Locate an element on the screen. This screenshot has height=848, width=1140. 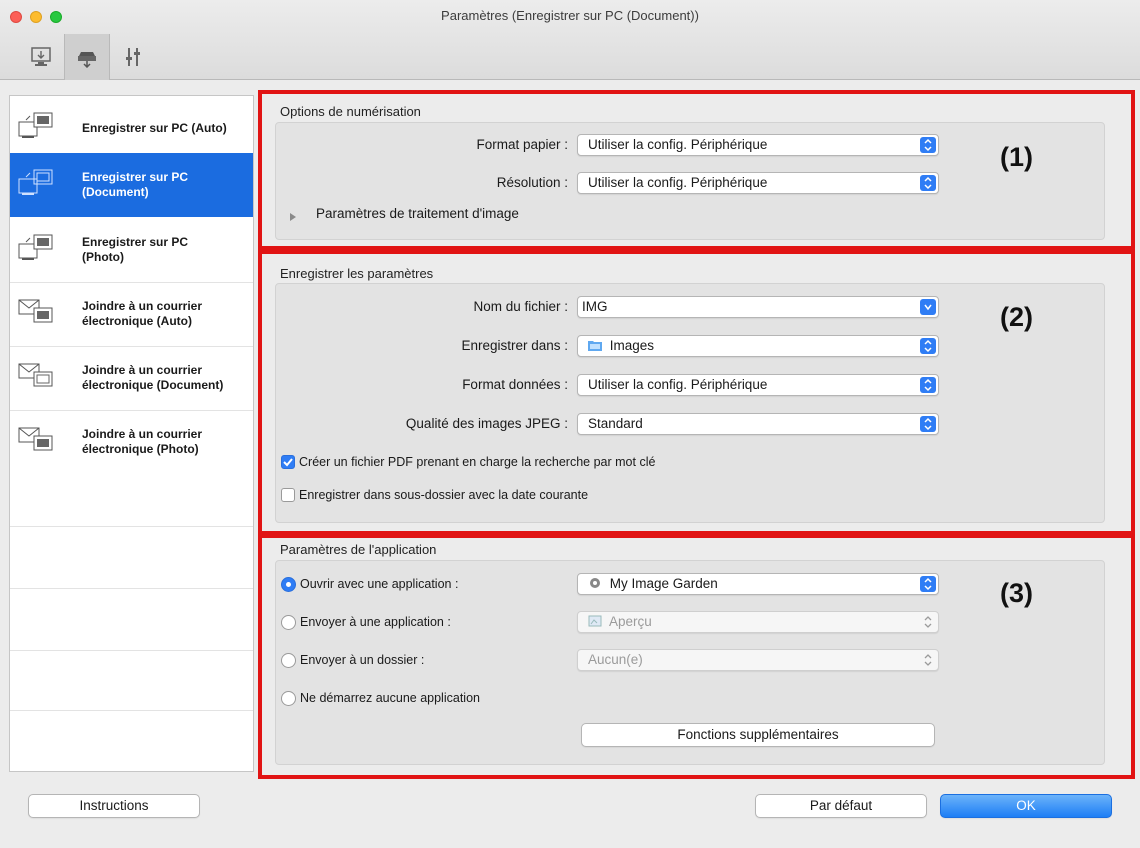
sidebar-item-save-to-pc-auto: Enregistrer sur PC (Auto) is located at coordinates (131, 128).